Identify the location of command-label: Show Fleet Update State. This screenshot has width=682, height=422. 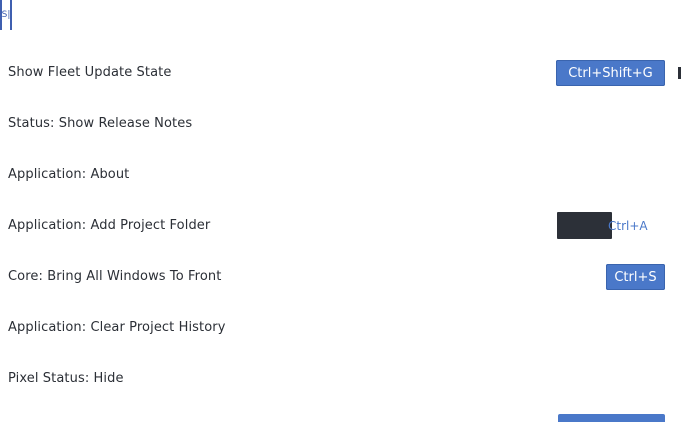
(90, 72).